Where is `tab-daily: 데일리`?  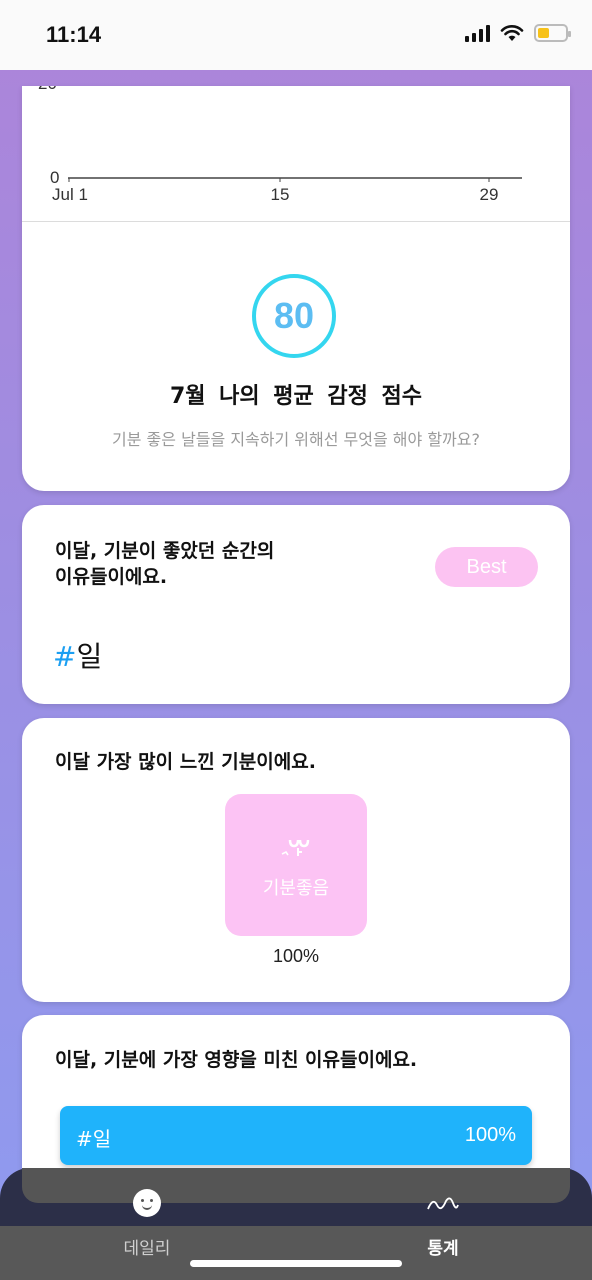
tab-daily: 데일리 is located at coordinates (147, 1222).